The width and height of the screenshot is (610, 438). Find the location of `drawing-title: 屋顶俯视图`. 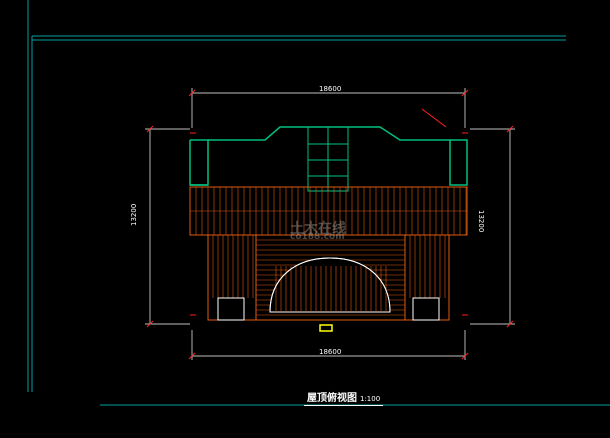

drawing-title: 屋顶俯视图 is located at coordinates (332, 398).